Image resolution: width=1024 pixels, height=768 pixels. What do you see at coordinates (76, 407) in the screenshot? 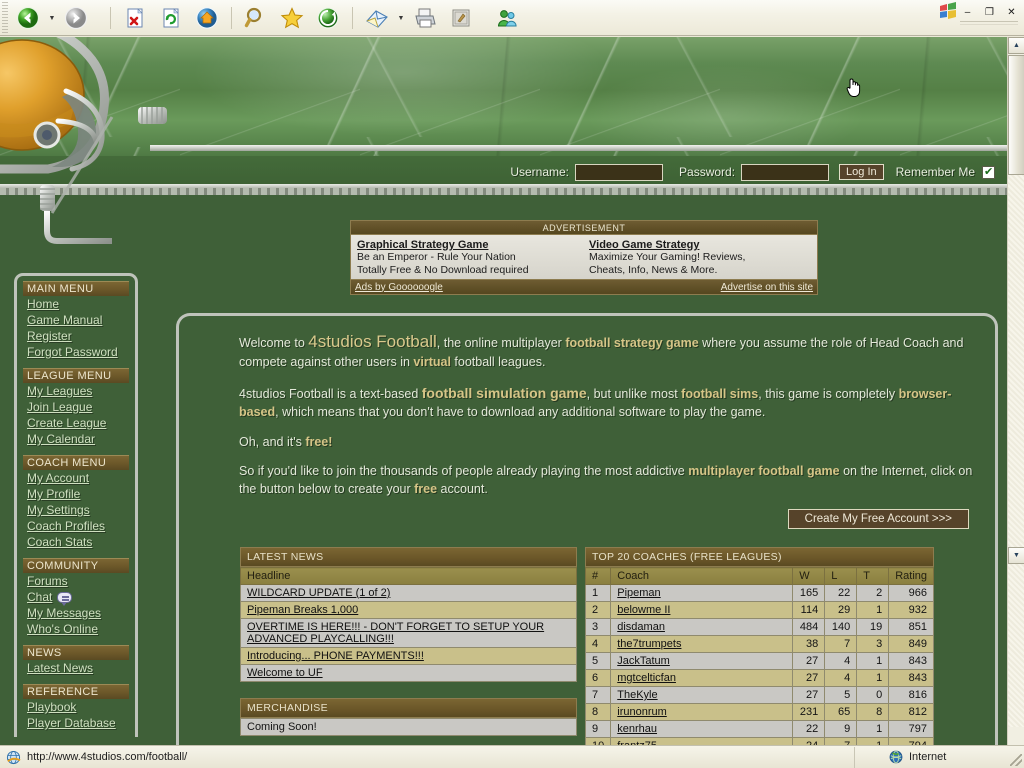
I see `sidebar-item-join-league: Join League` at bounding box center [76, 407].